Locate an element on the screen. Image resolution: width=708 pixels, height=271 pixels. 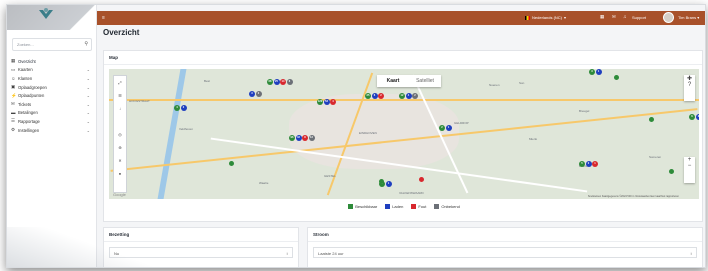
legend-label: Onbekend is located at coordinates (450, 206).